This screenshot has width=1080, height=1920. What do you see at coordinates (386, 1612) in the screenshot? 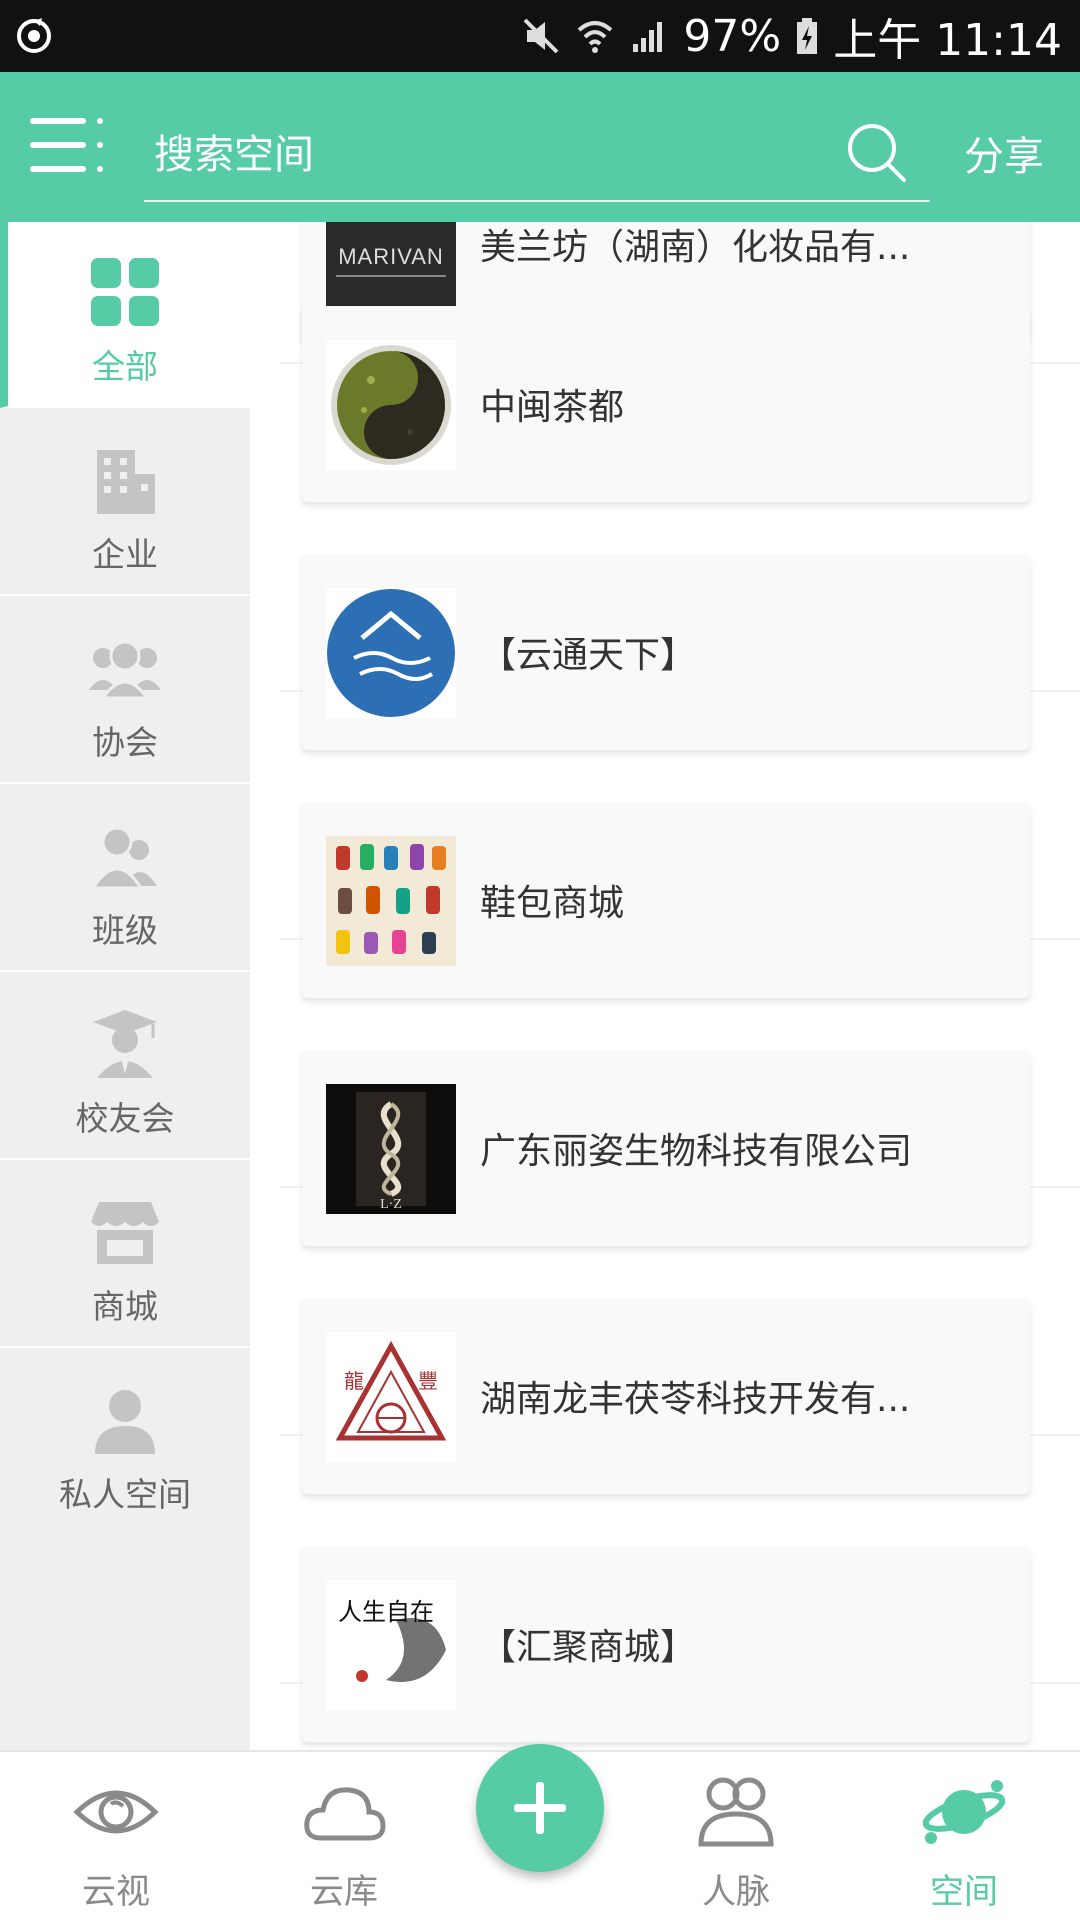
I see `thumb-text: 人生自在` at bounding box center [386, 1612].